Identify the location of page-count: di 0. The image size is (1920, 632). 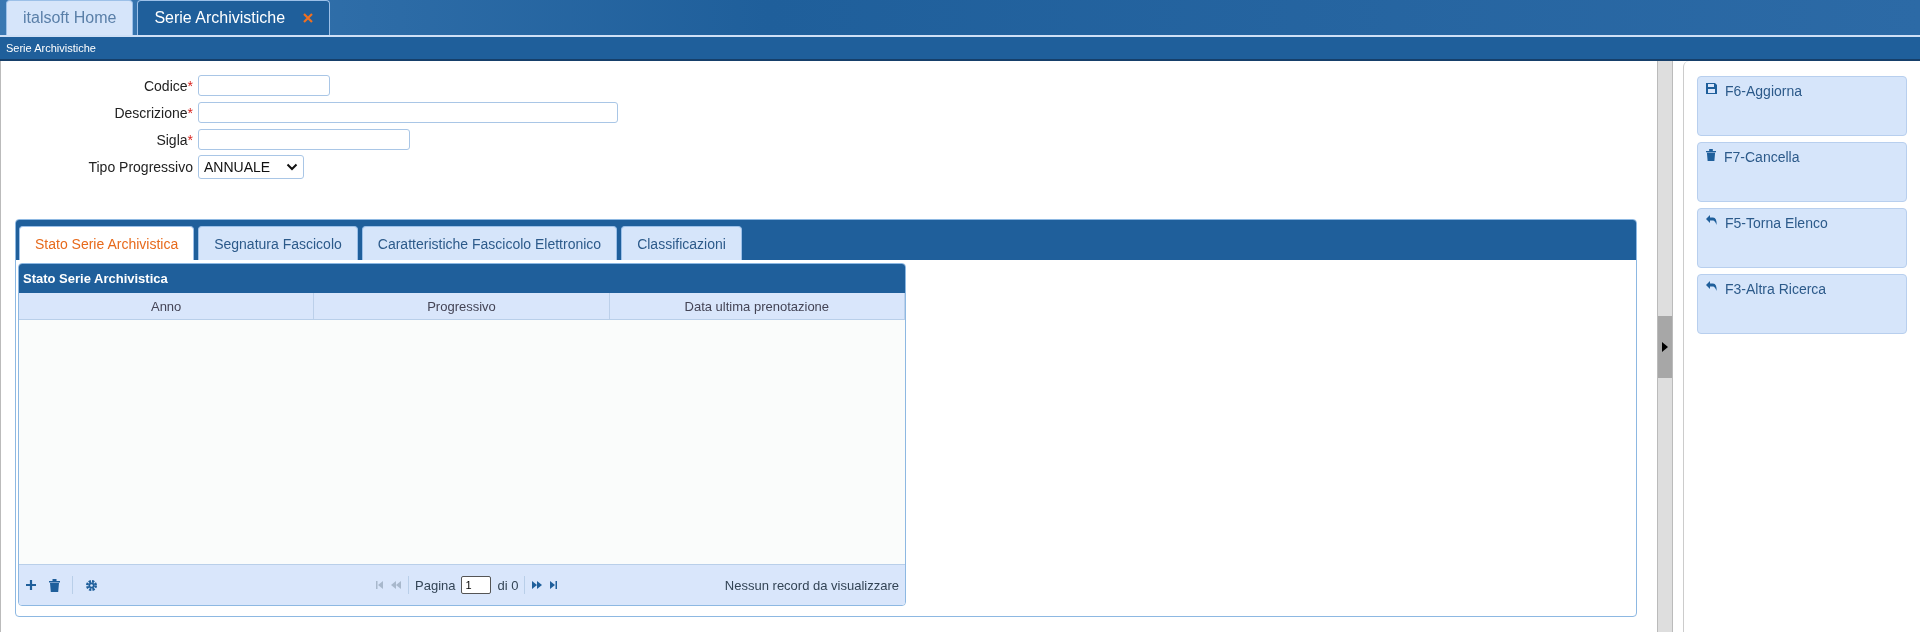
(508, 585).